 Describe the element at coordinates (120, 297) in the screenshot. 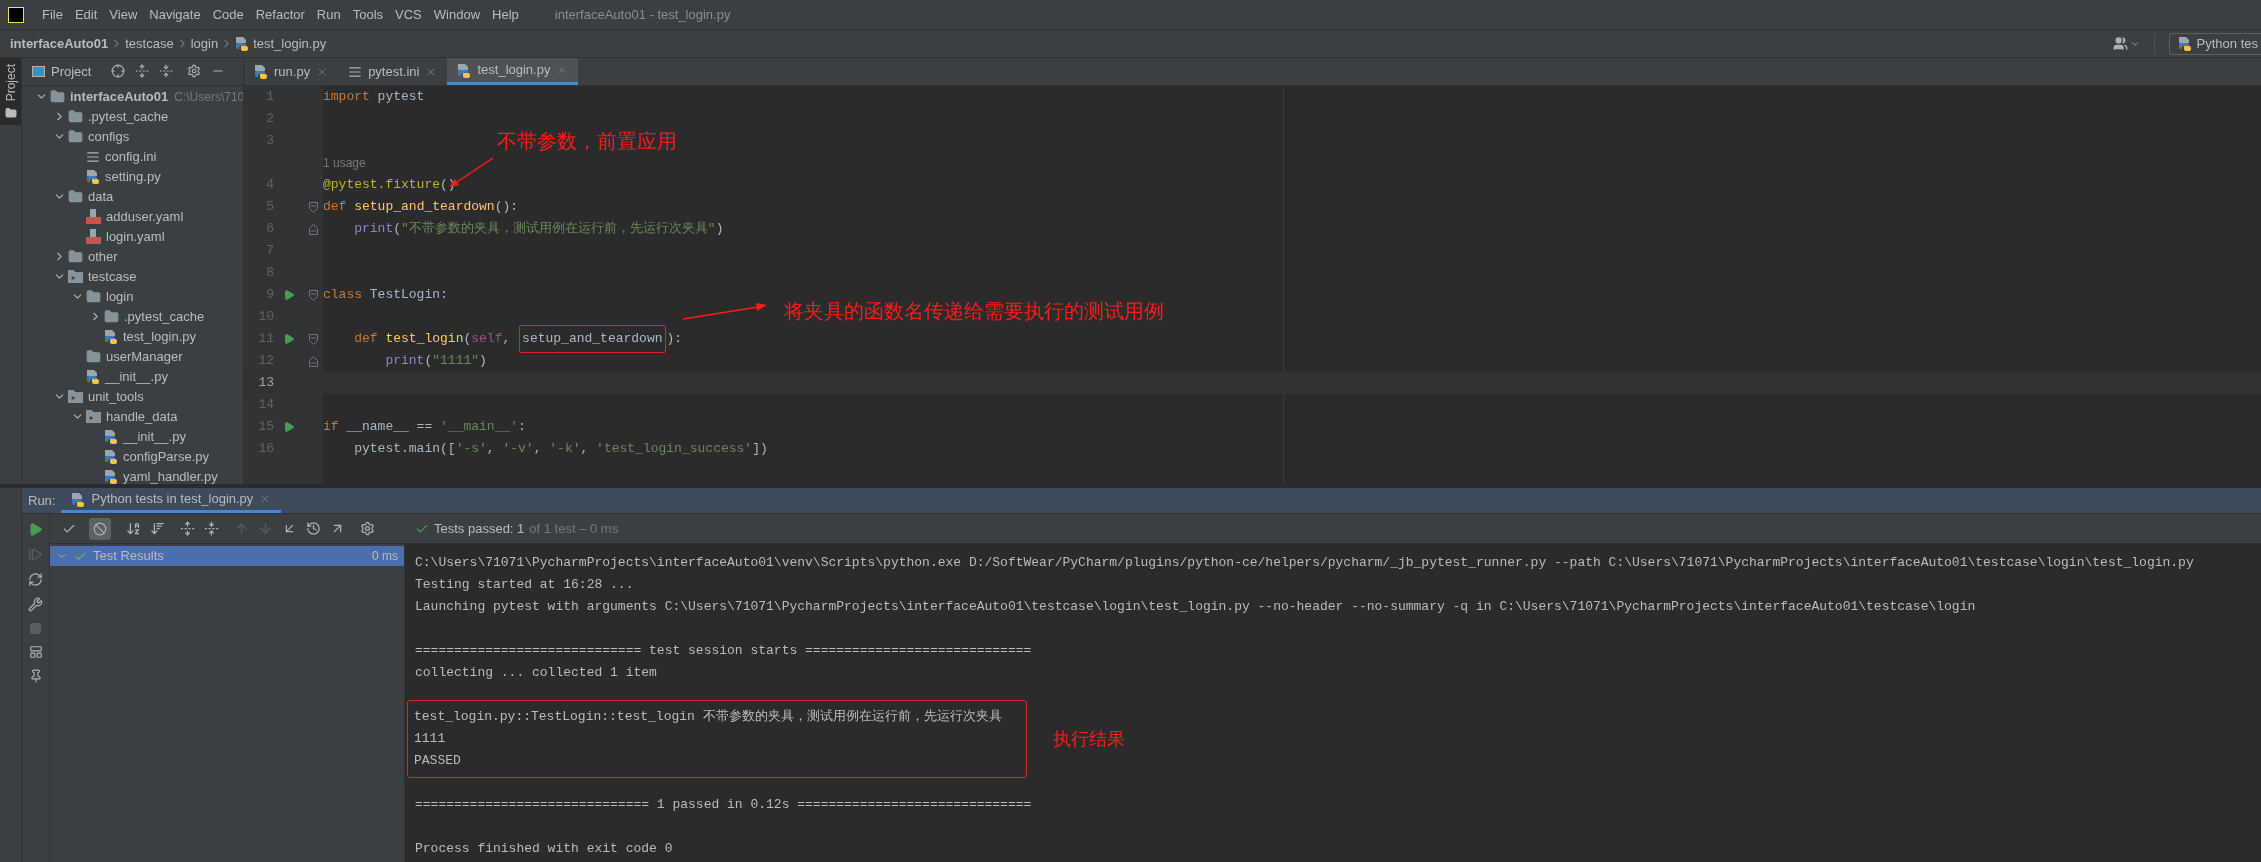

I see `tree-item: login` at that location.